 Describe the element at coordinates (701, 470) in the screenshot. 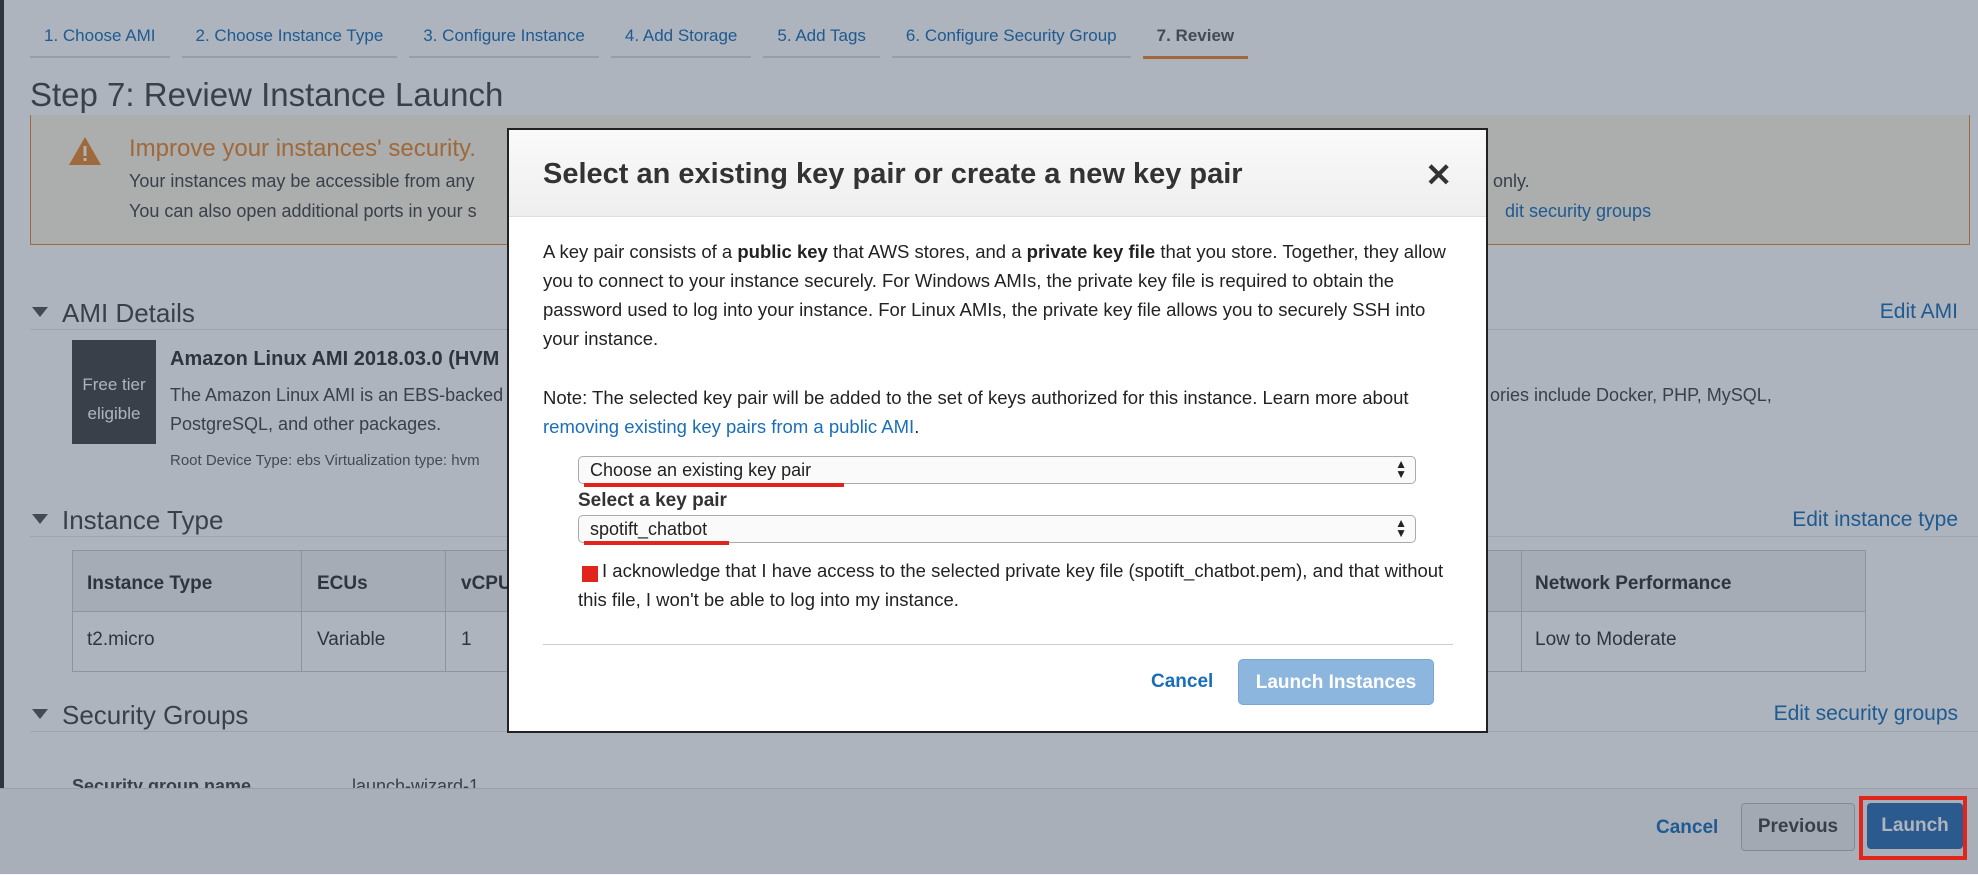

I see `select-value: Choose an existing key pair` at that location.